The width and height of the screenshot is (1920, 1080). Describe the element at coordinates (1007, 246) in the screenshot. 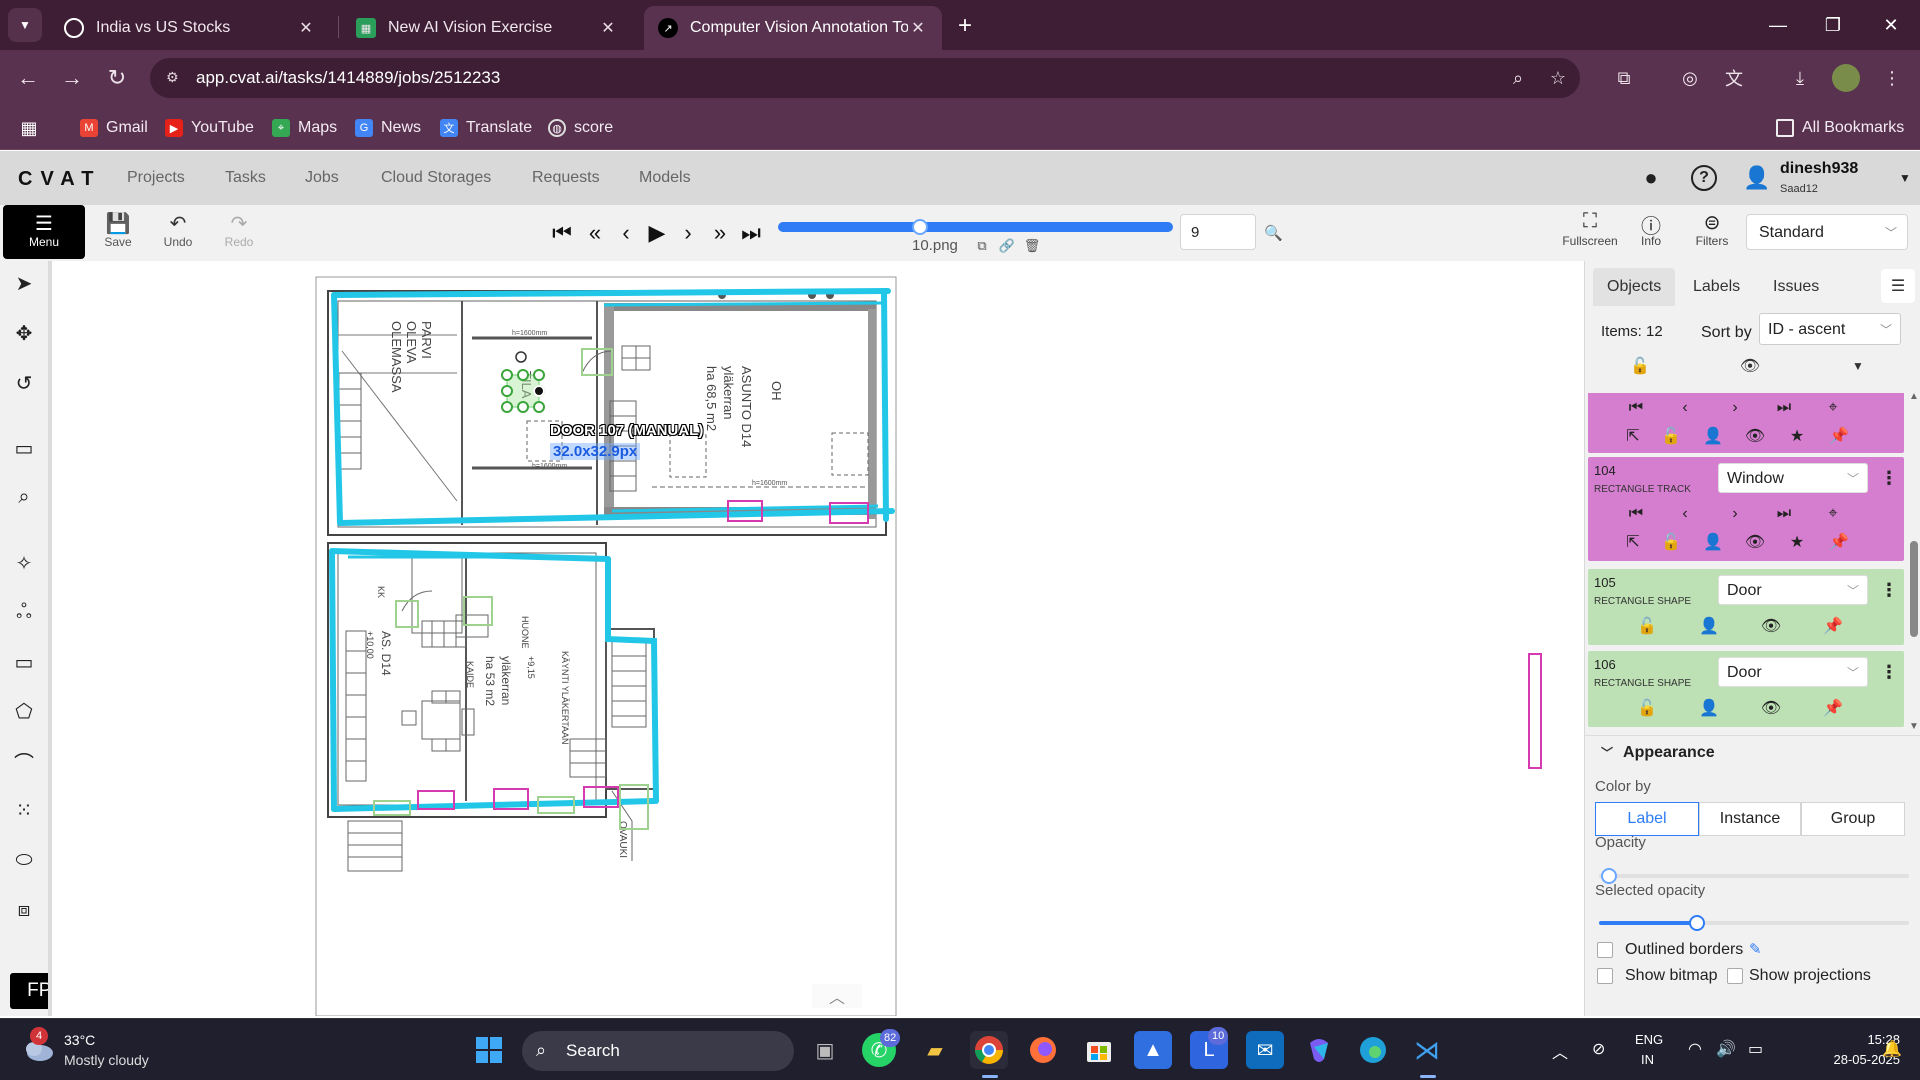

I see `copy-link-icon: 🔗` at that location.